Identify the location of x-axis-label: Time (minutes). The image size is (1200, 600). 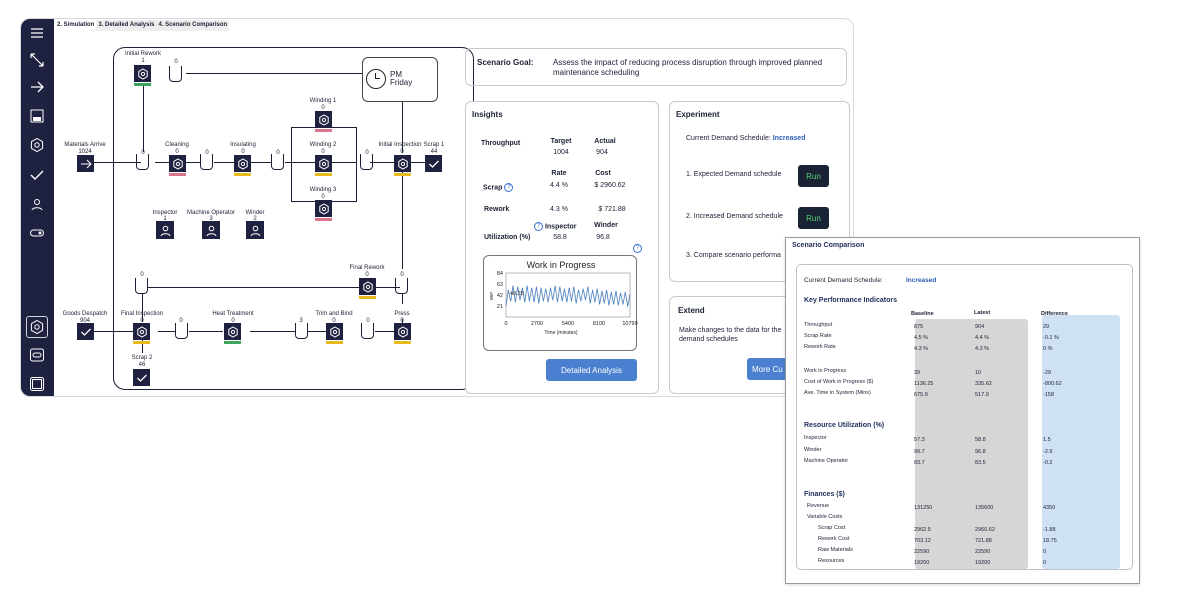
(560, 333).